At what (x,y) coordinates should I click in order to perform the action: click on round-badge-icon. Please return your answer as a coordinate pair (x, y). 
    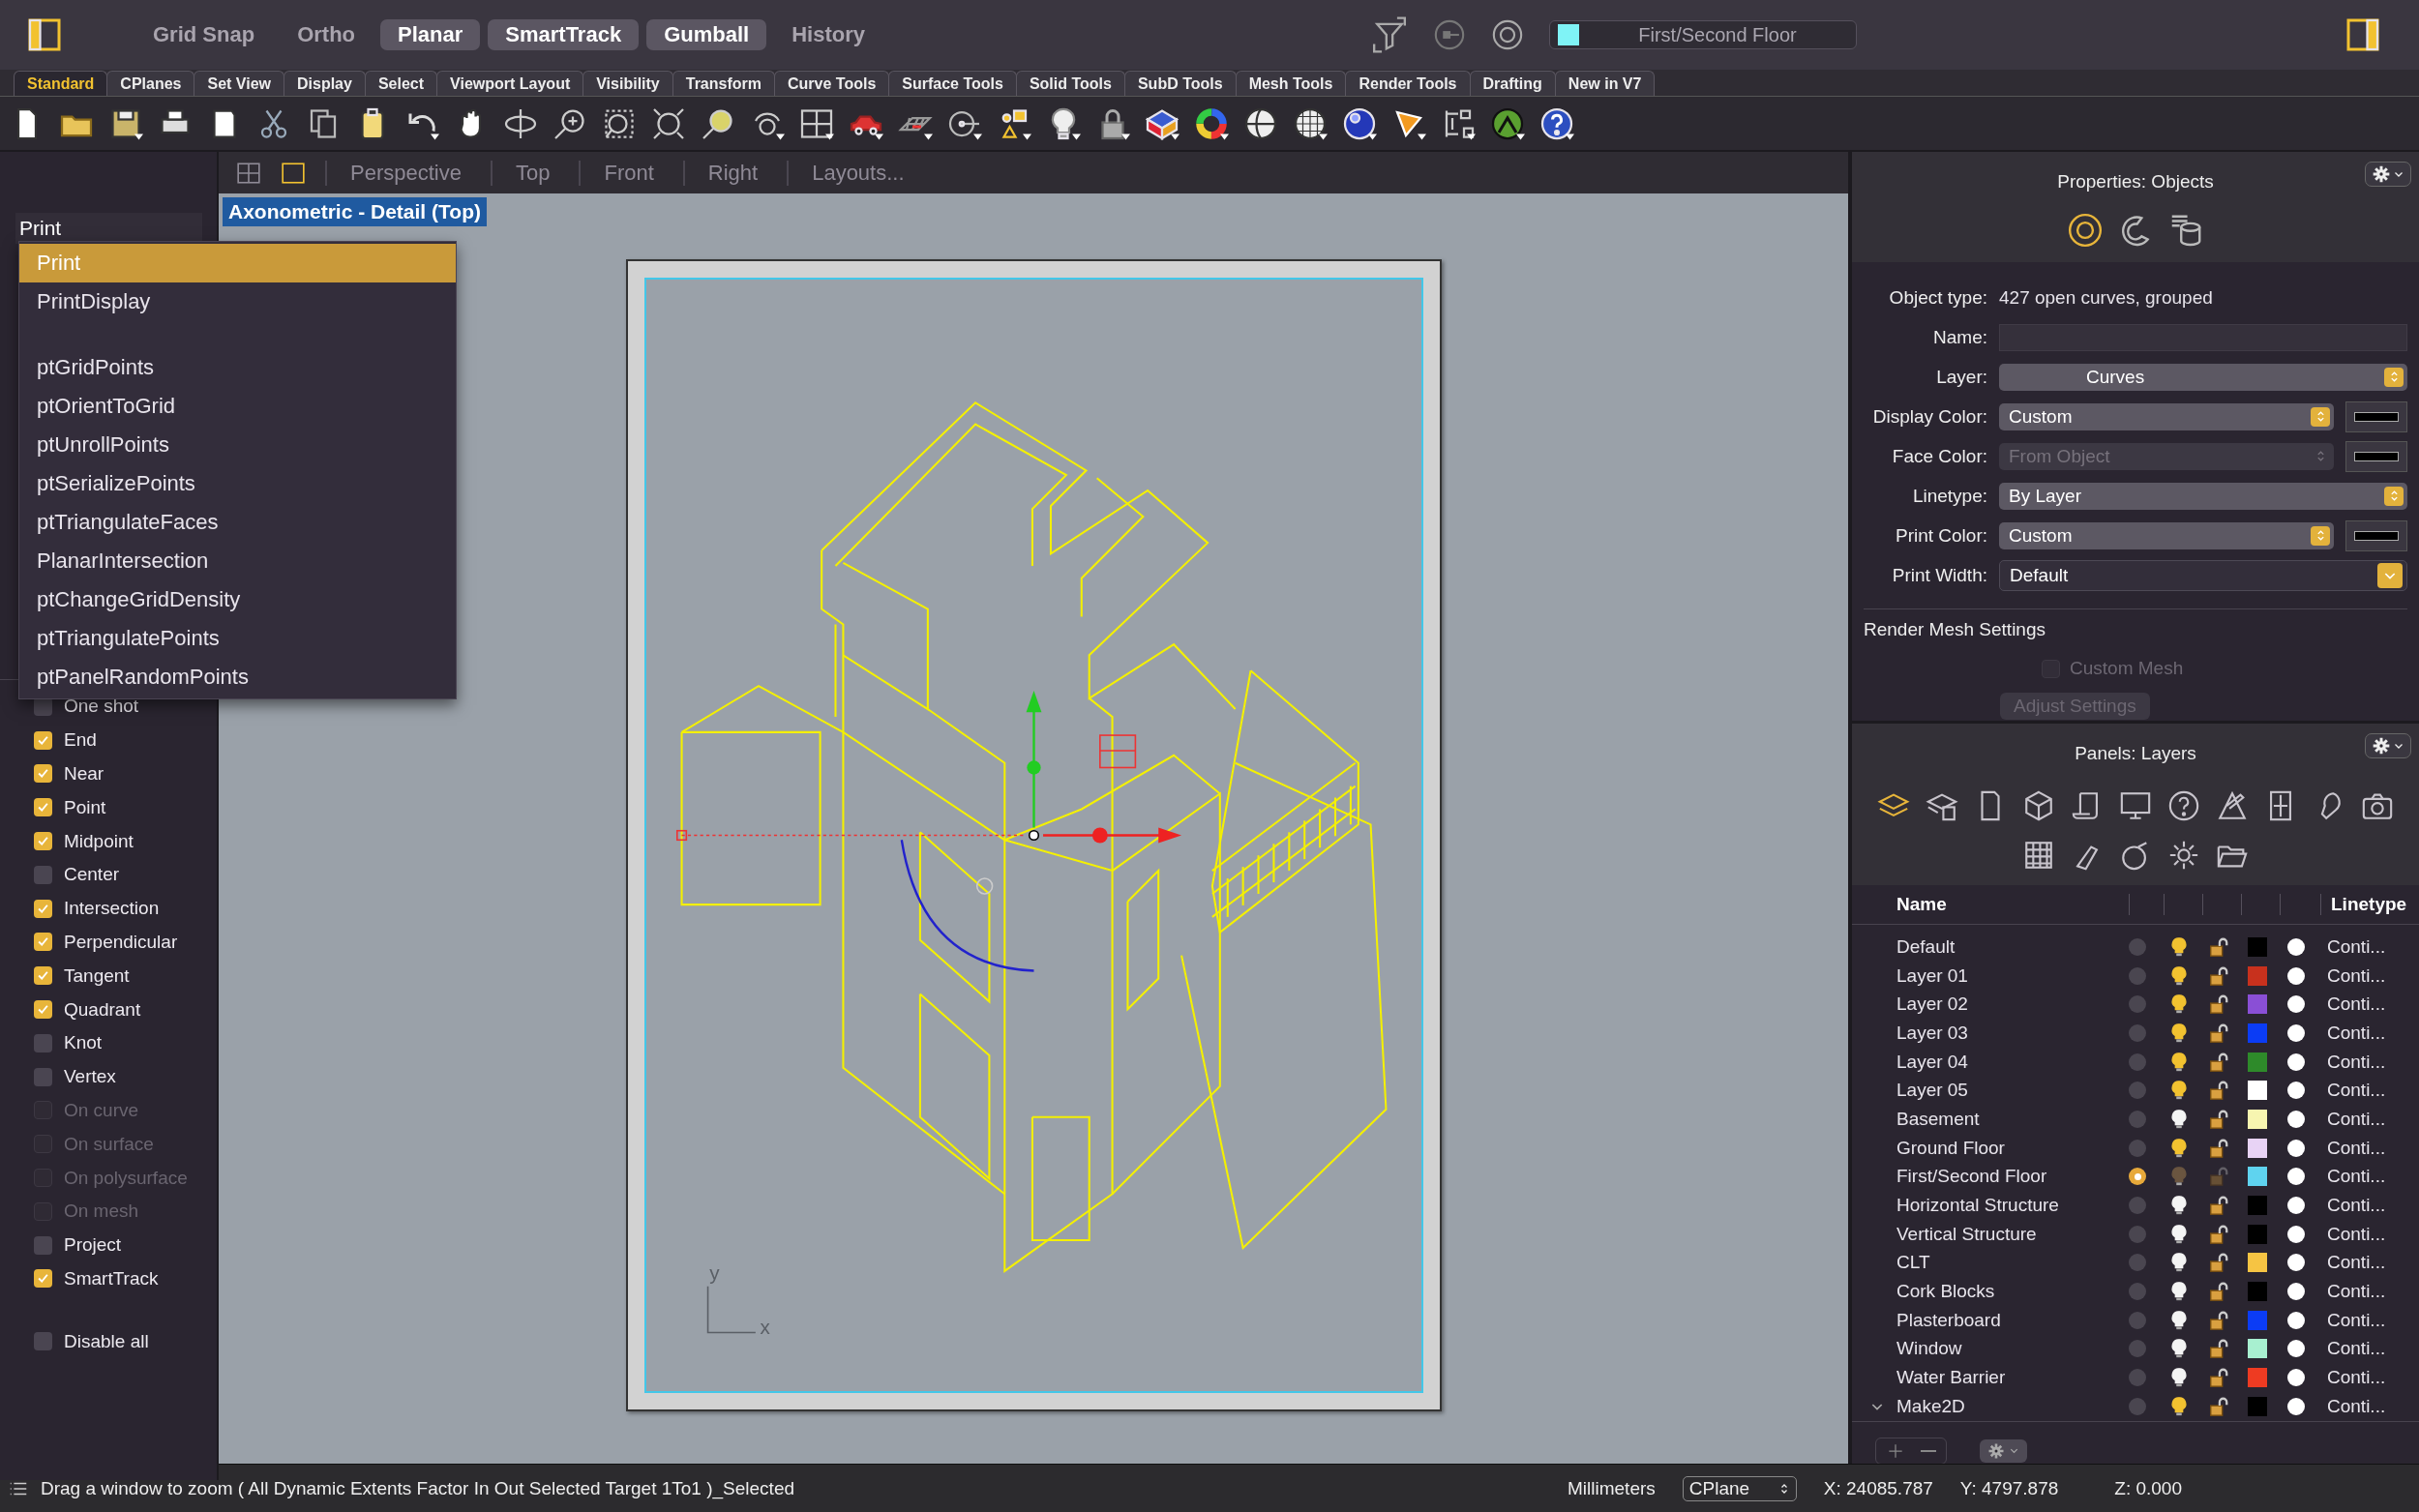
    Looking at the image, I should click on (1508, 123).